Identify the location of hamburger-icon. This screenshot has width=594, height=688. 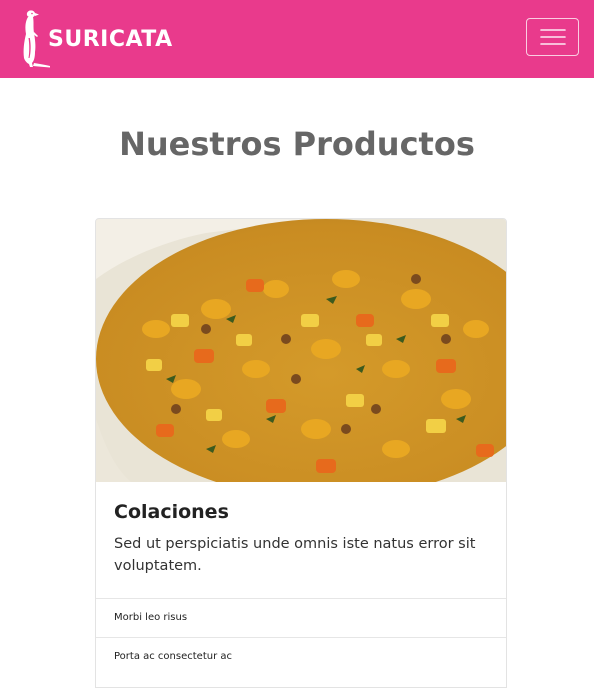
(552, 37).